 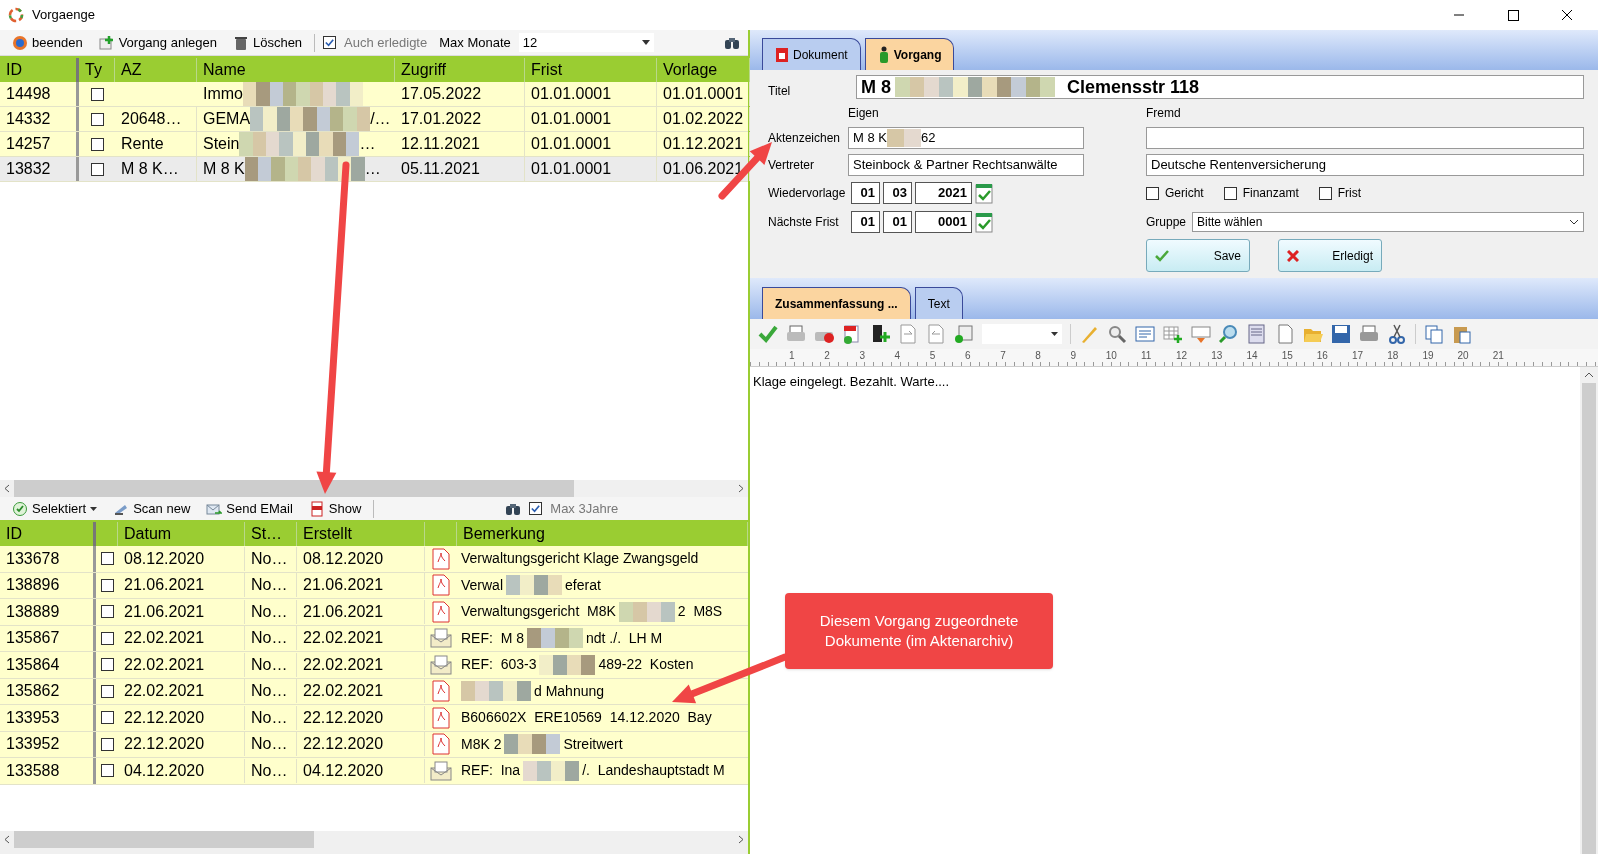 What do you see at coordinates (943, 222) in the screenshot?
I see `date-field: 0001` at bounding box center [943, 222].